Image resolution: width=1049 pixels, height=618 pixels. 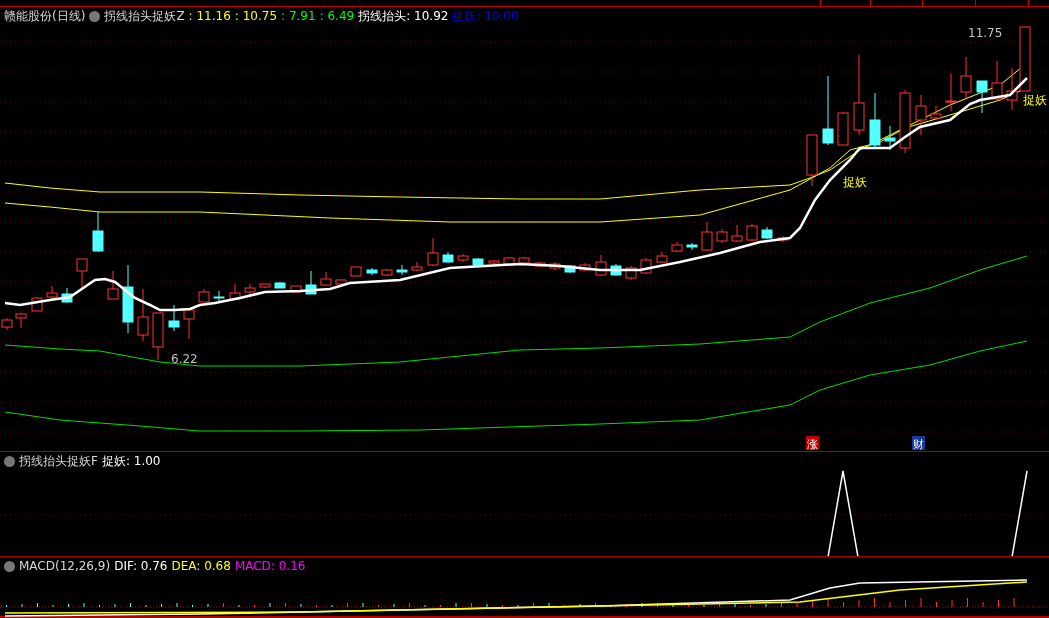 I want to click on indicator-readout: 拐线抬头: 10.92, so click(x=403, y=16).